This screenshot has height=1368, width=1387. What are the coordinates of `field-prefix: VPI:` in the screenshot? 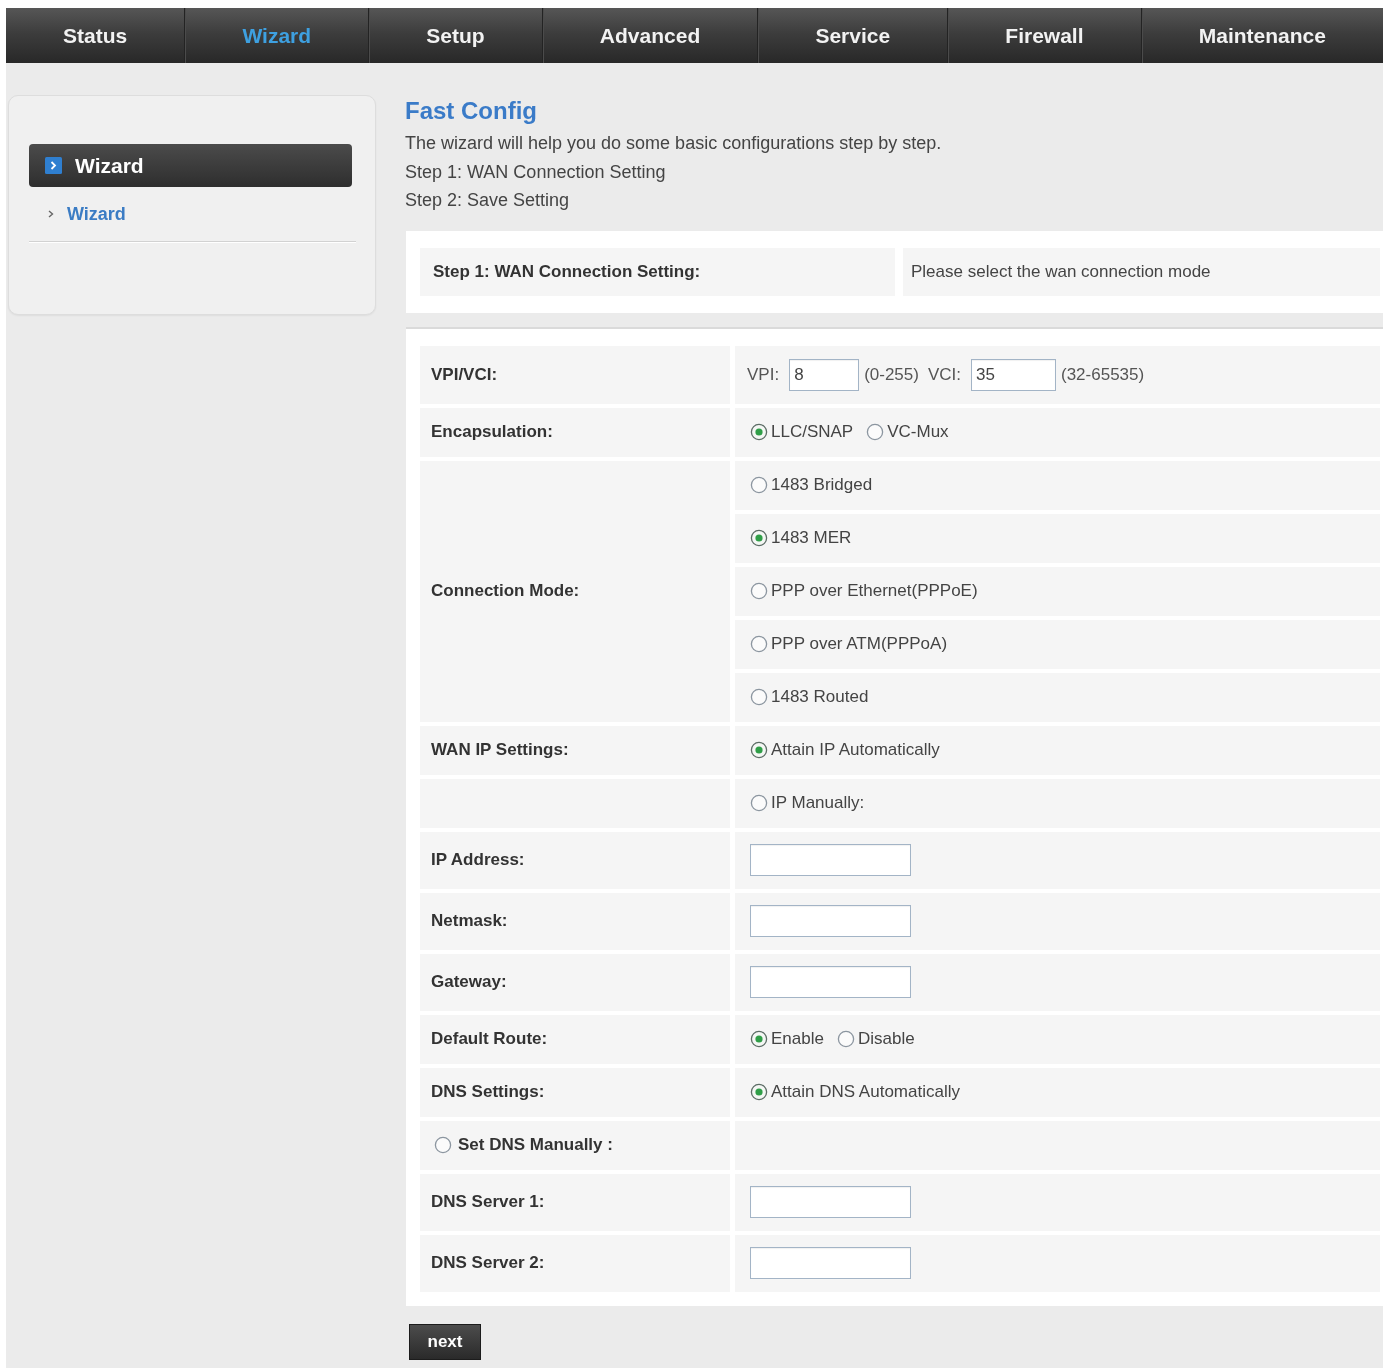 It's located at (763, 374).